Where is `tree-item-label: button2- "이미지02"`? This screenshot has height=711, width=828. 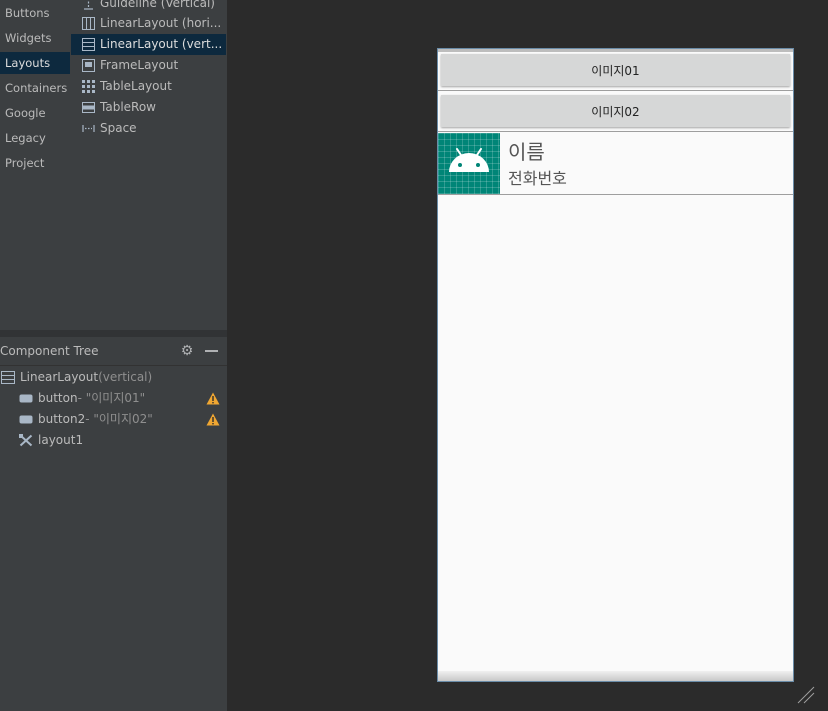
tree-item-label: button2- "이미지02" is located at coordinates (95, 419).